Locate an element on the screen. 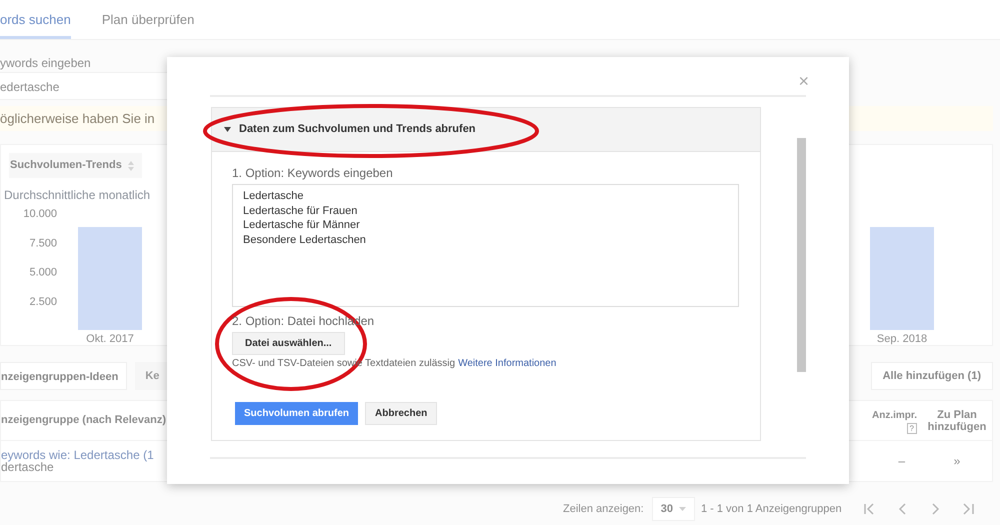  warning-message: öglicherweise haben Sie in is located at coordinates (77, 118).